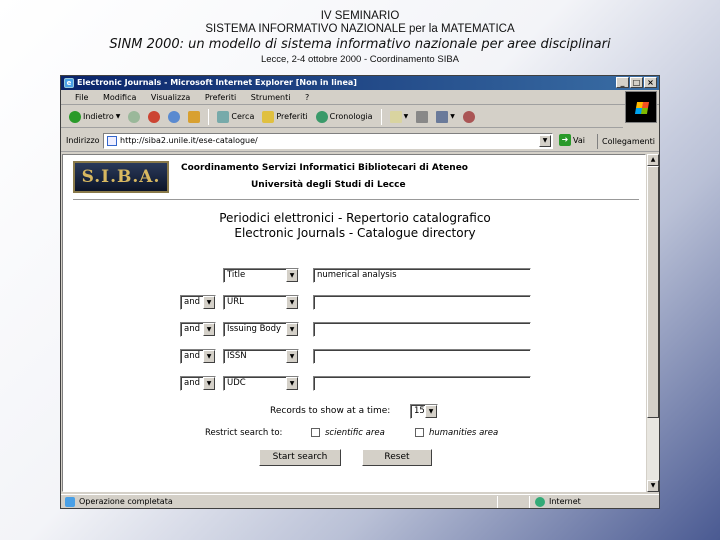  What do you see at coordinates (641, 107) in the screenshot?
I see `windows-logo-throbber` at bounding box center [641, 107].